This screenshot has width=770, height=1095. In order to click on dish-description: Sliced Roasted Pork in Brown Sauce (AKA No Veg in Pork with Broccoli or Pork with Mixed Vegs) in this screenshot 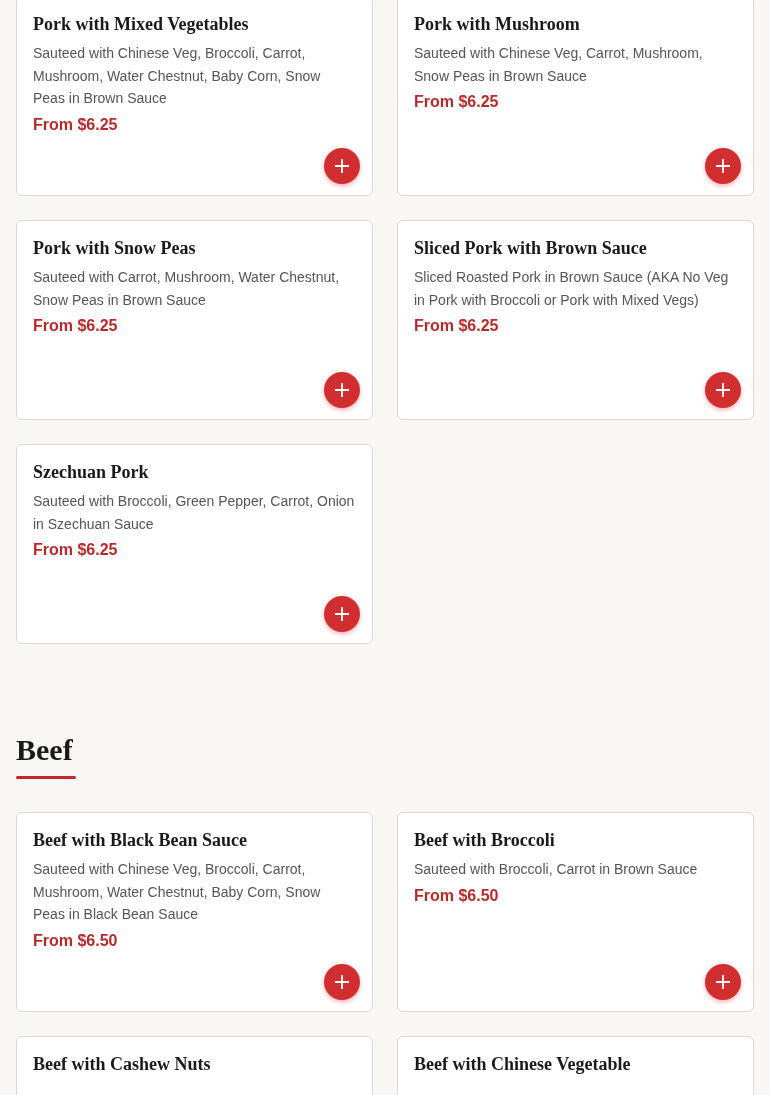, I will do `click(572, 289)`.